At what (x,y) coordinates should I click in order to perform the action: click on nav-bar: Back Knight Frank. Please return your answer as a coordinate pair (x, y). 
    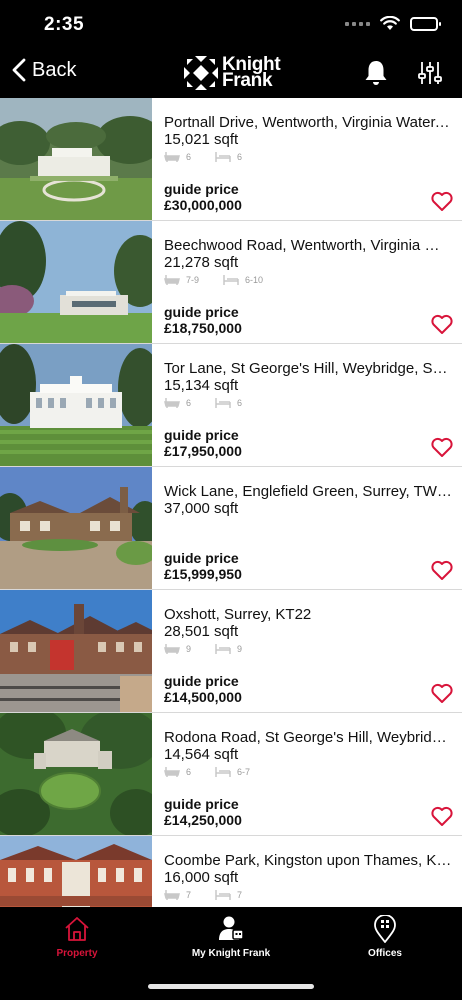
    Looking at the image, I should click on (231, 74).